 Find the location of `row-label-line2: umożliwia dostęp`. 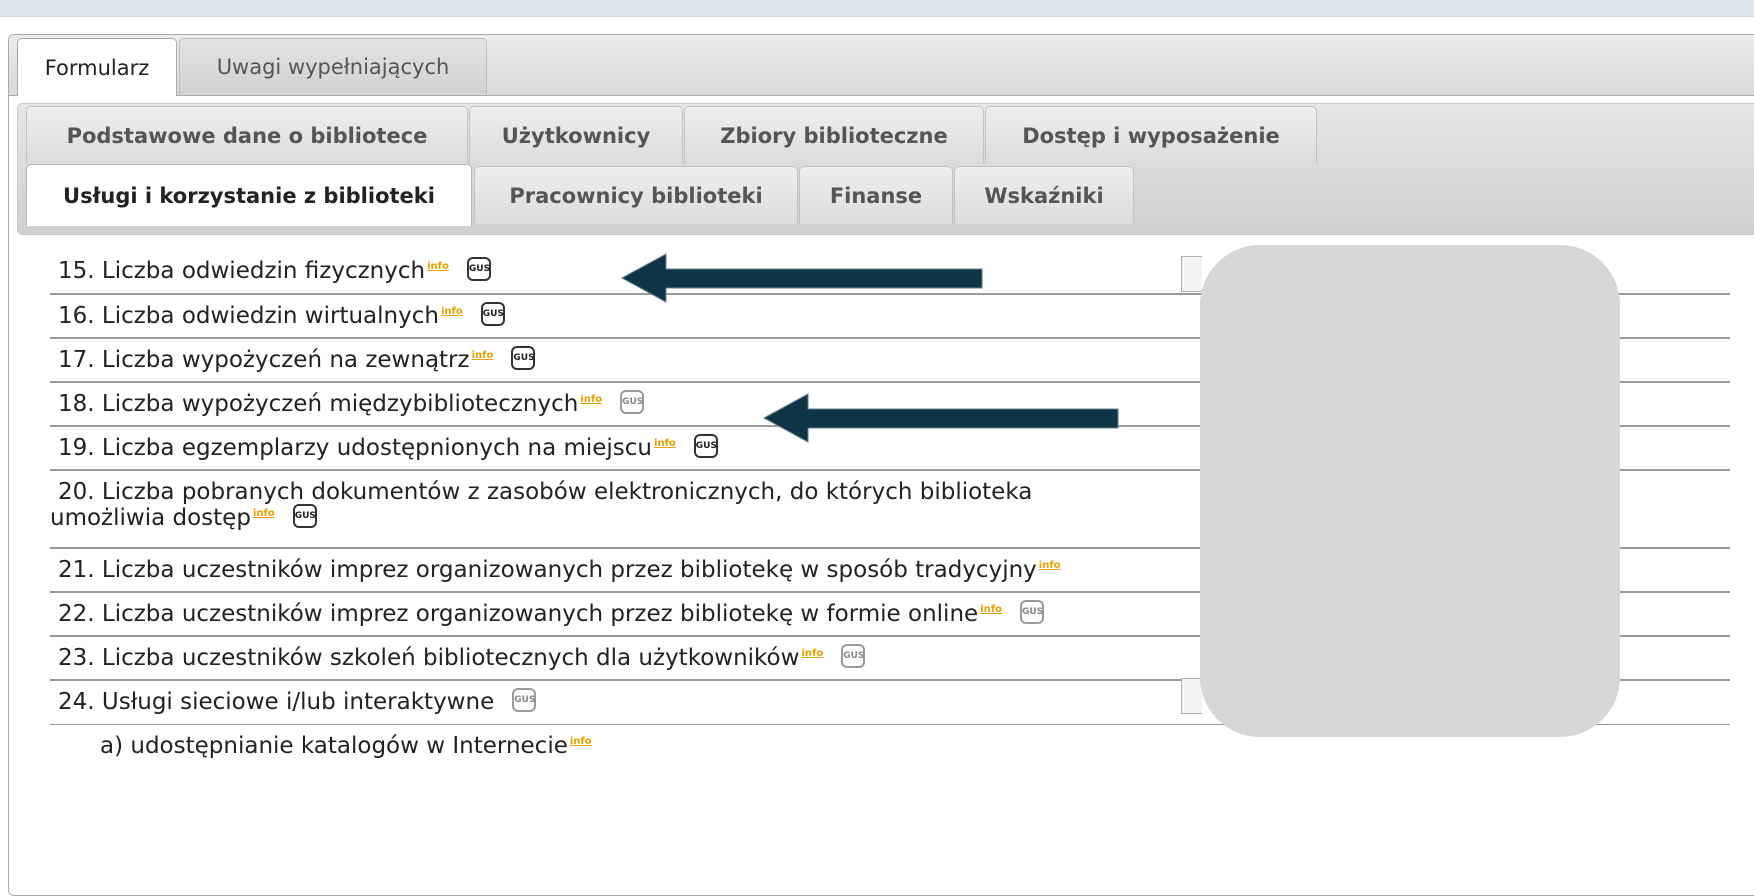

row-label-line2: umożliwia dostęp is located at coordinates (150, 518).